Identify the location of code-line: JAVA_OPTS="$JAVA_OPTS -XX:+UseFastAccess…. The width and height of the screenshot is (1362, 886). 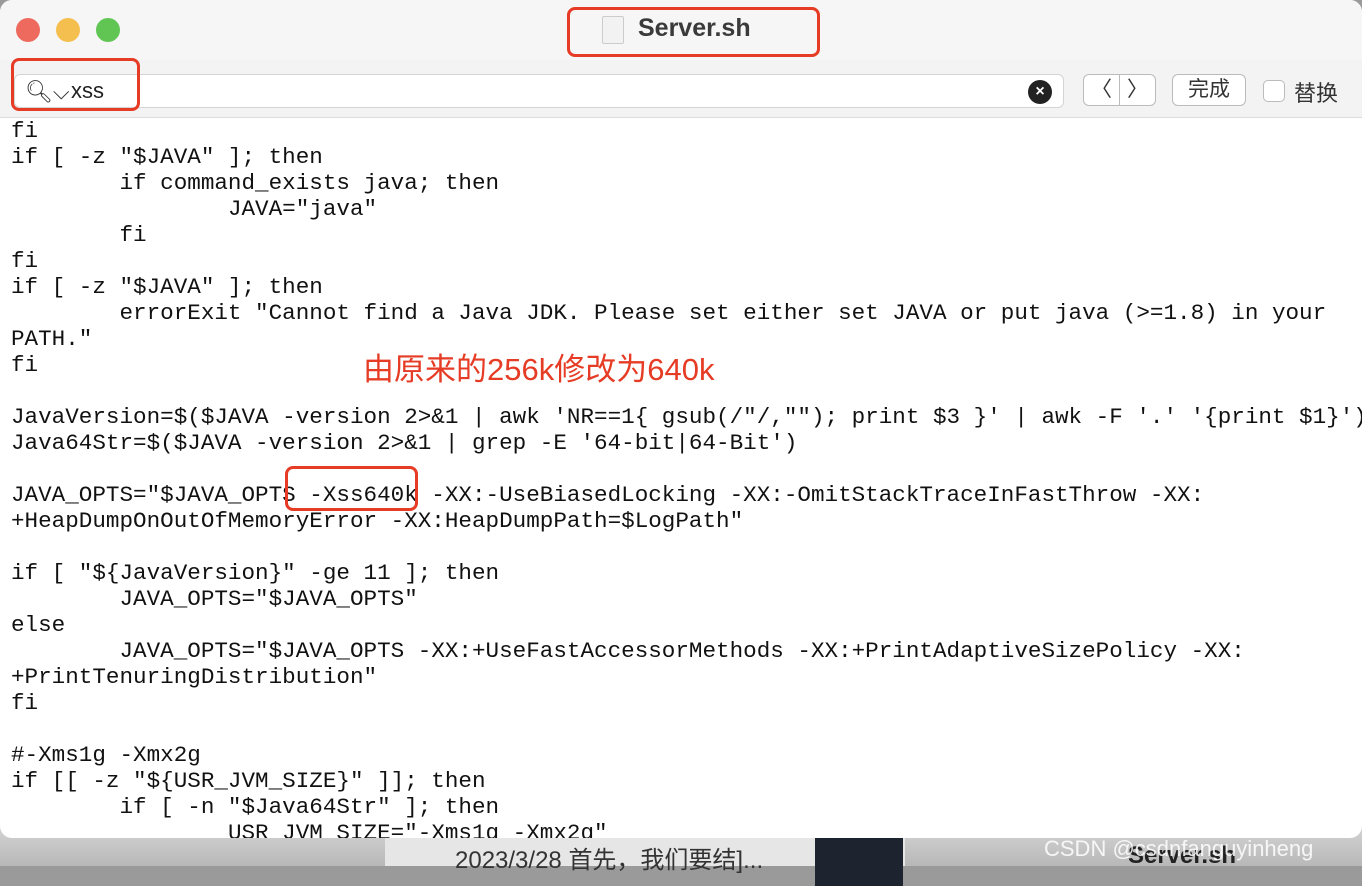
(628, 651).